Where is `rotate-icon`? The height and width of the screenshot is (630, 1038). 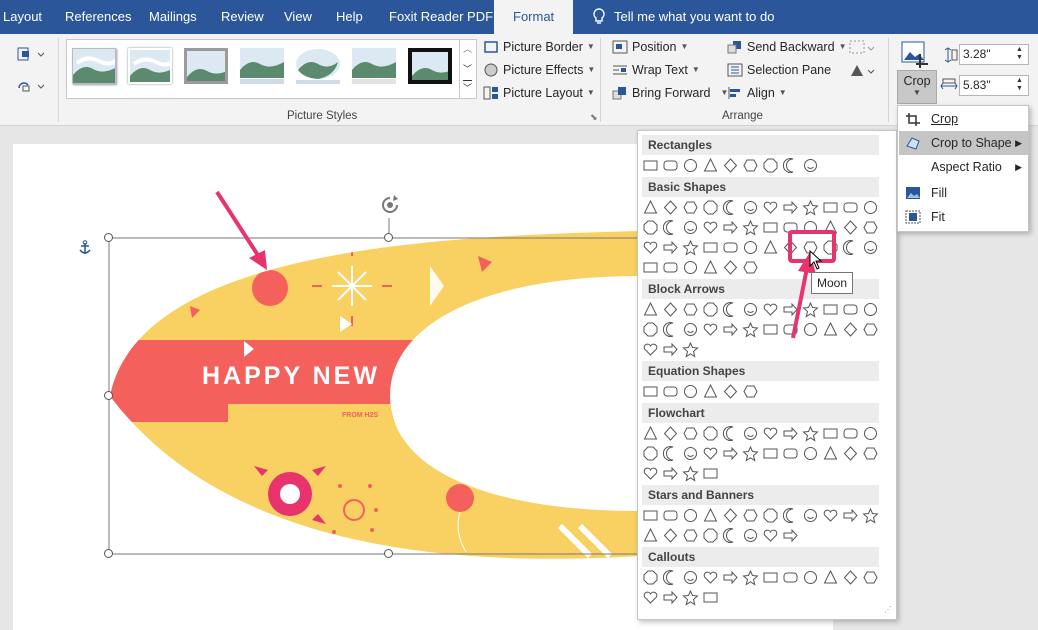 rotate-icon is located at coordinates (862, 71).